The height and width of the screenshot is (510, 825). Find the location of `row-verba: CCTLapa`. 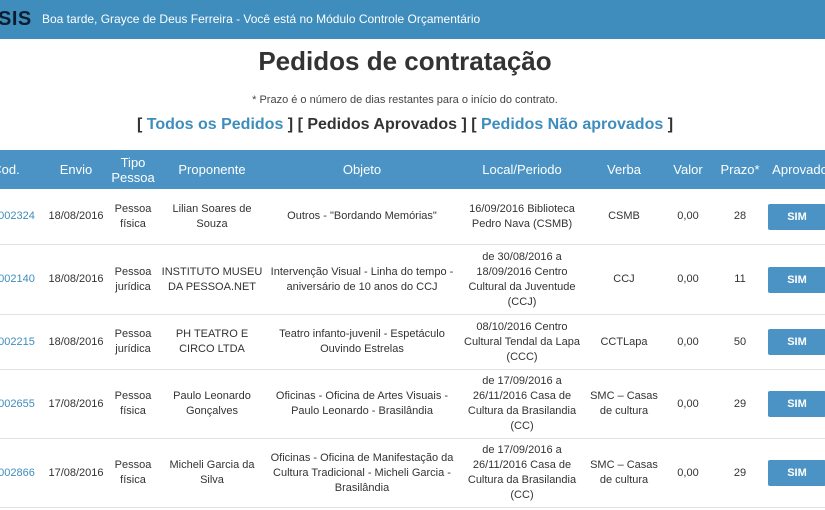

row-verba: CCTLapa is located at coordinates (624, 341).